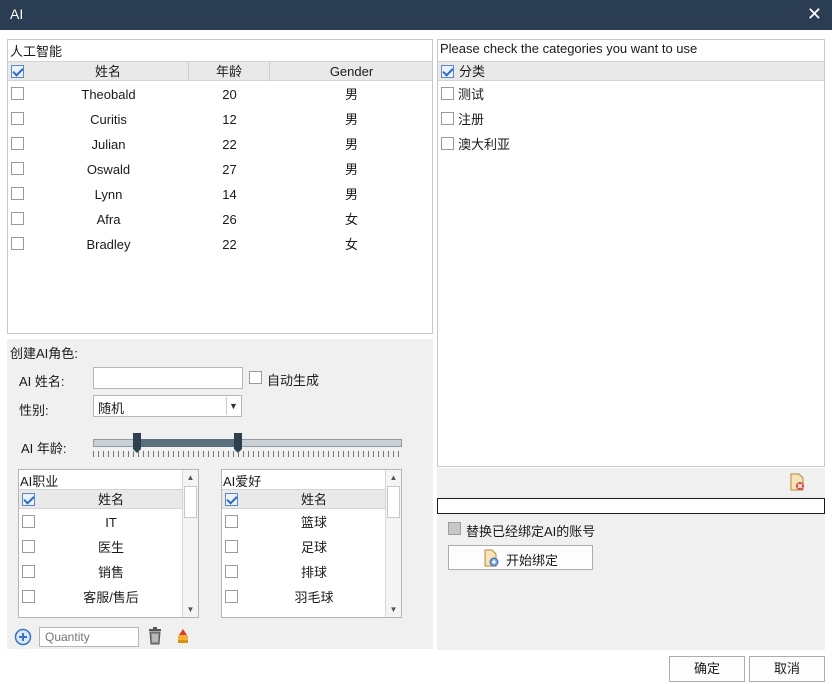 This screenshot has height=684, width=832. I want to click on auto-generate-checkbox, so click(255, 377).